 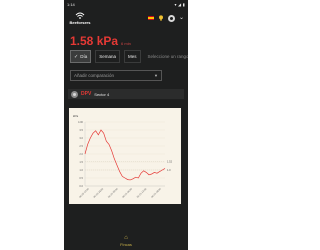 What do you see at coordinates (81, 170) in the screenshot?
I see `y-tick-label: 1.0` at bounding box center [81, 170].